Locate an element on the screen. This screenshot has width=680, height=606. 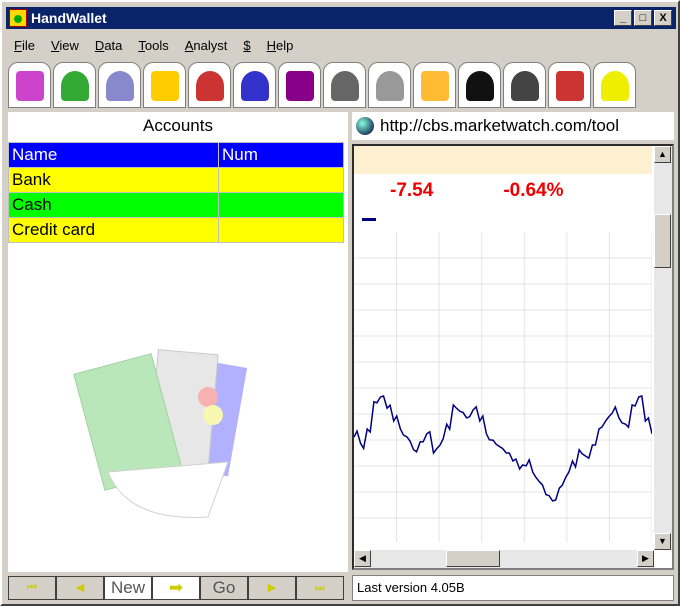
menu-tools: Tools is located at coordinates (153, 45).